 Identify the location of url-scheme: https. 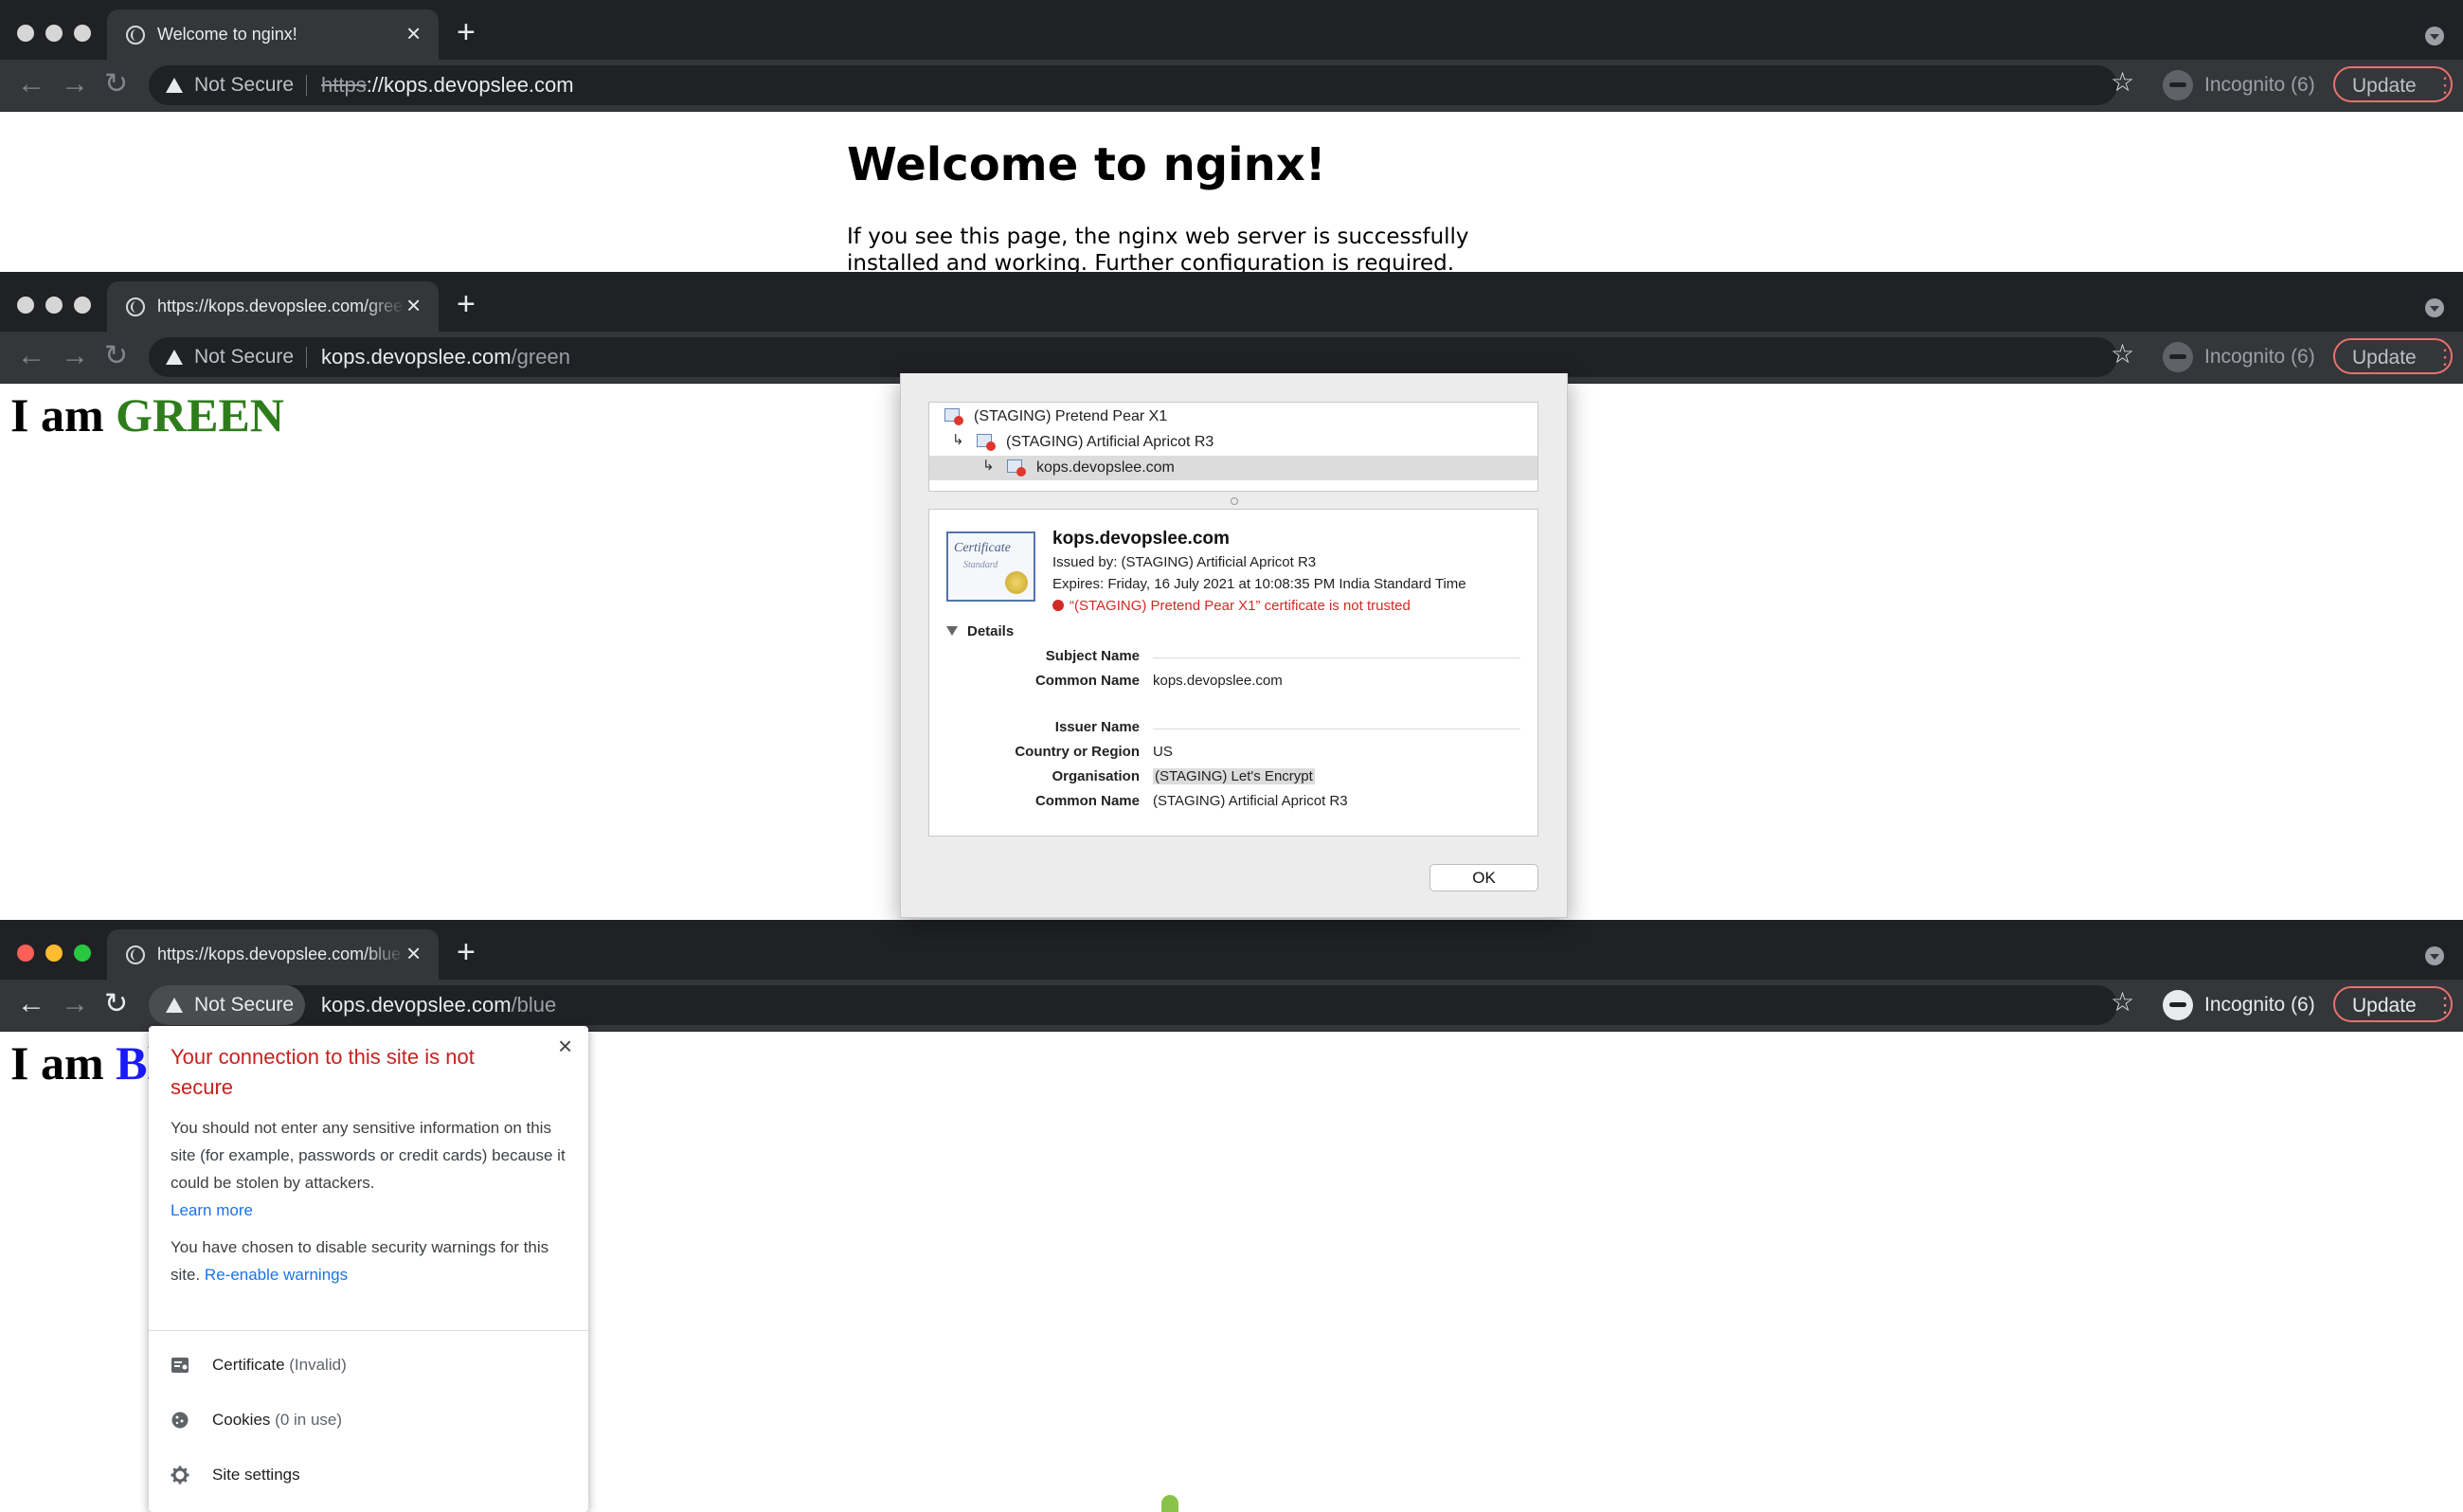
(344, 85).